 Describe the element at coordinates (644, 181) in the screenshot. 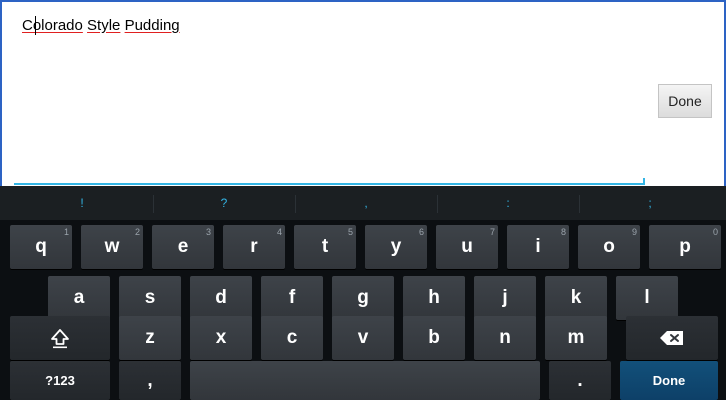

I see `field-underline-end` at that location.